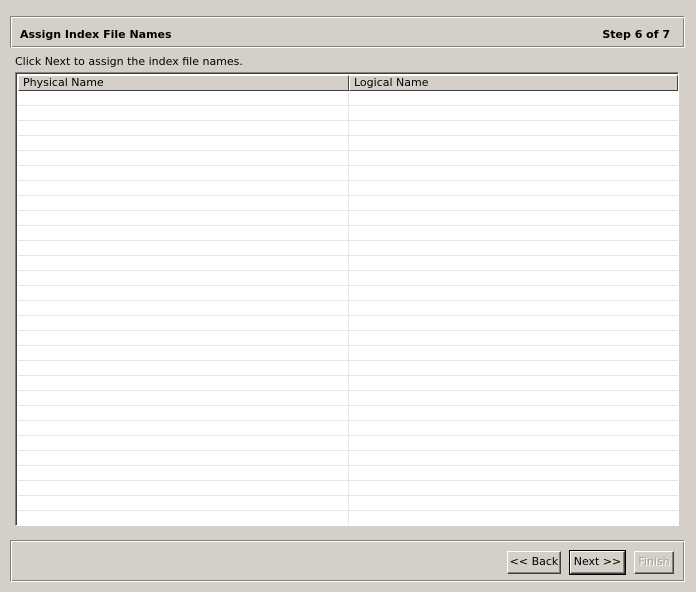 This screenshot has width=696, height=592. What do you see at coordinates (347, 561) in the screenshot?
I see `wizard-footer: << Back Next >> Finish` at bounding box center [347, 561].